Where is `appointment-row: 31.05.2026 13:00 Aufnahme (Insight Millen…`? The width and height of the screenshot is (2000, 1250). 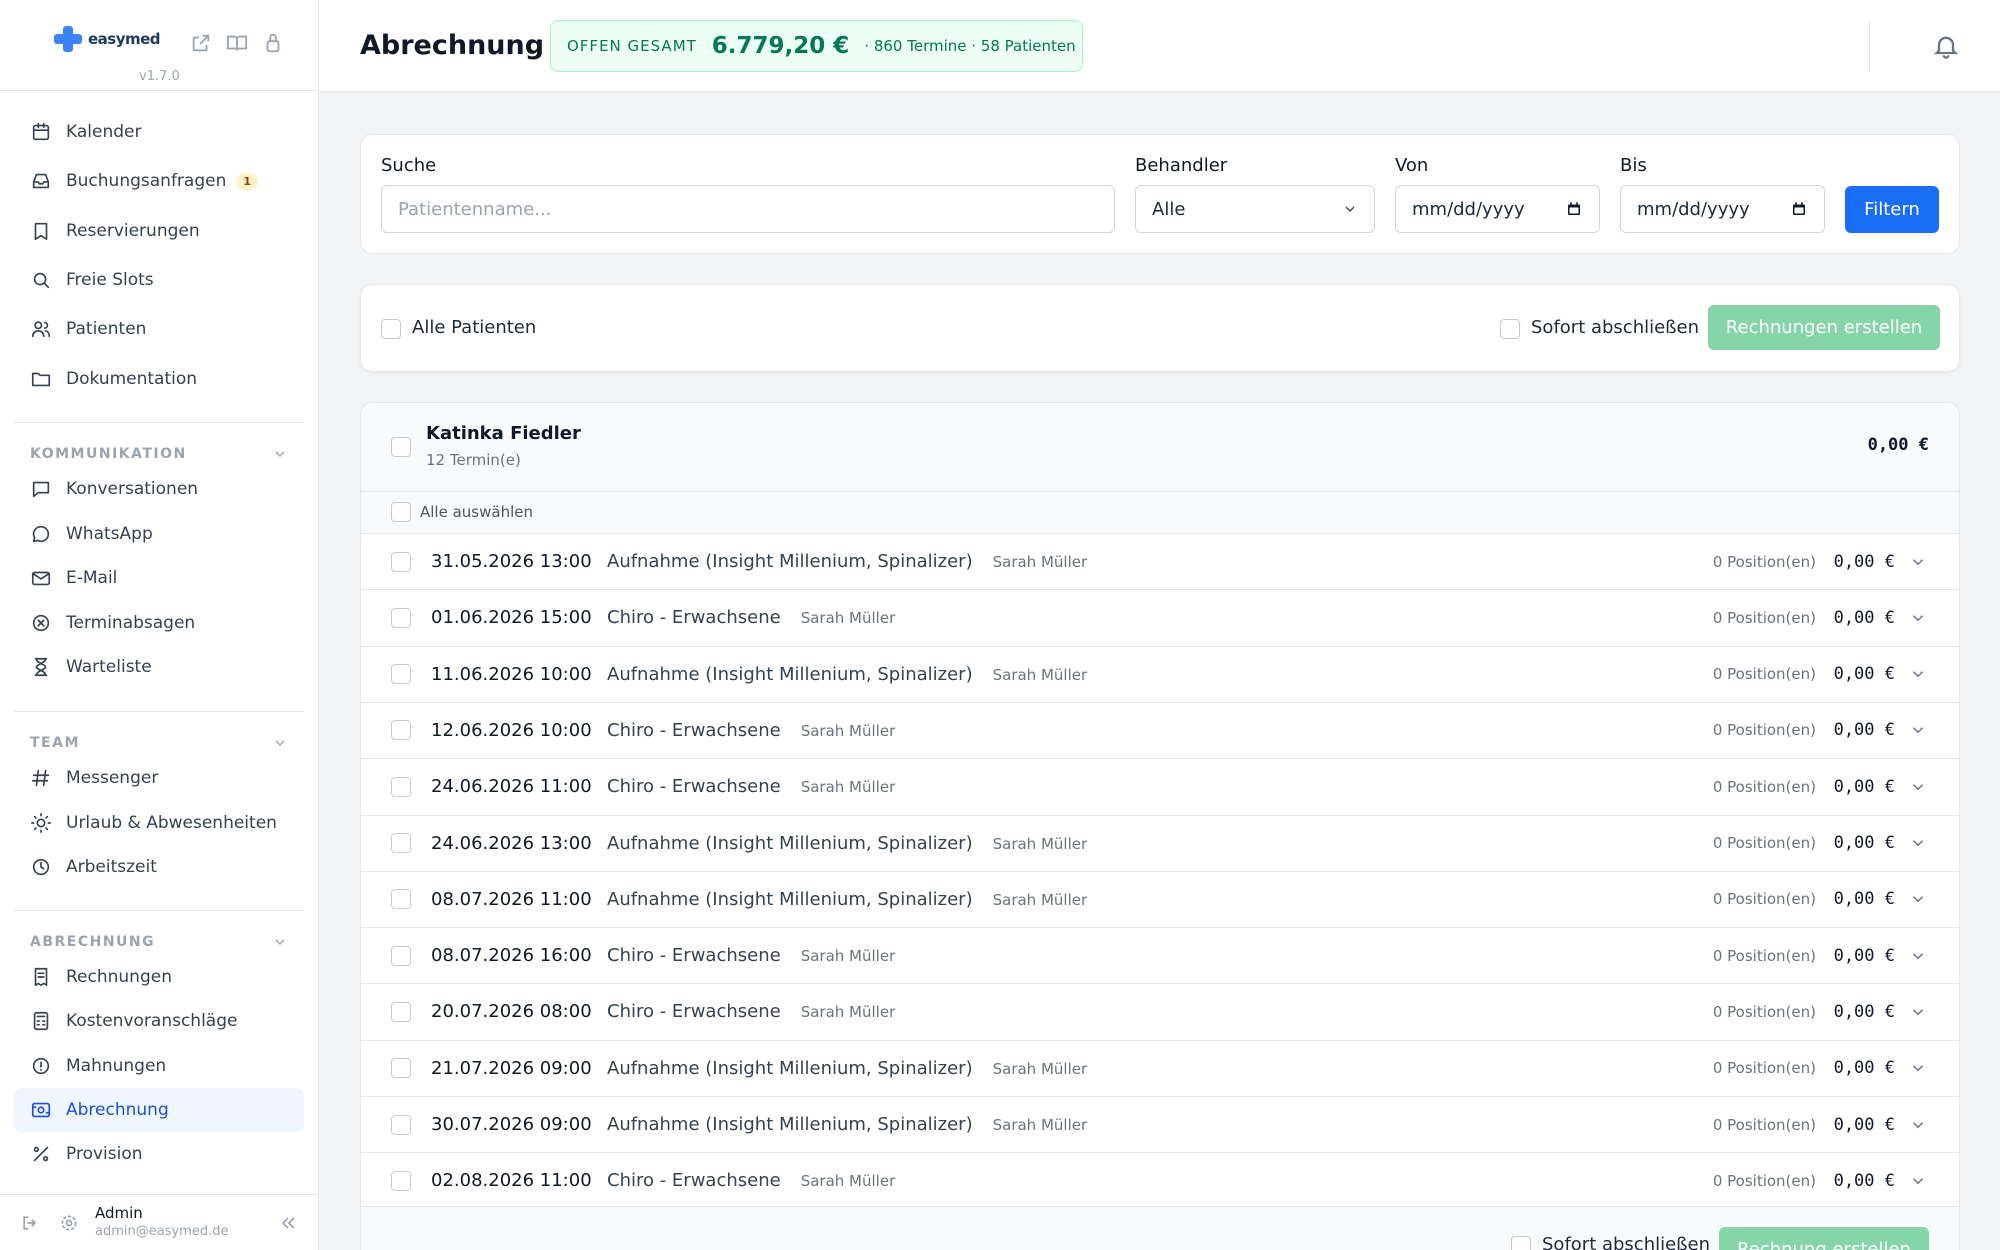
appointment-row: 31.05.2026 13:00 Aufnahme (Insight Millen… is located at coordinates (1160, 561).